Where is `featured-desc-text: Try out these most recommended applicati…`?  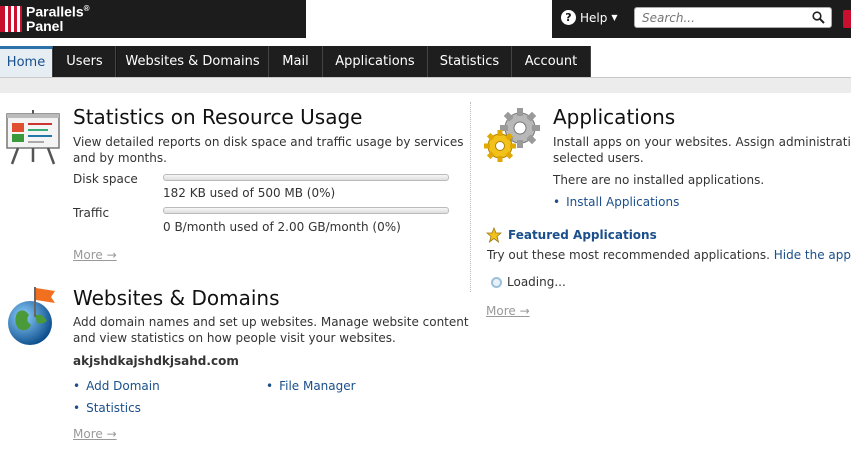 featured-desc-text: Try out these most recommended applicati… is located at coordinates (628, 255).